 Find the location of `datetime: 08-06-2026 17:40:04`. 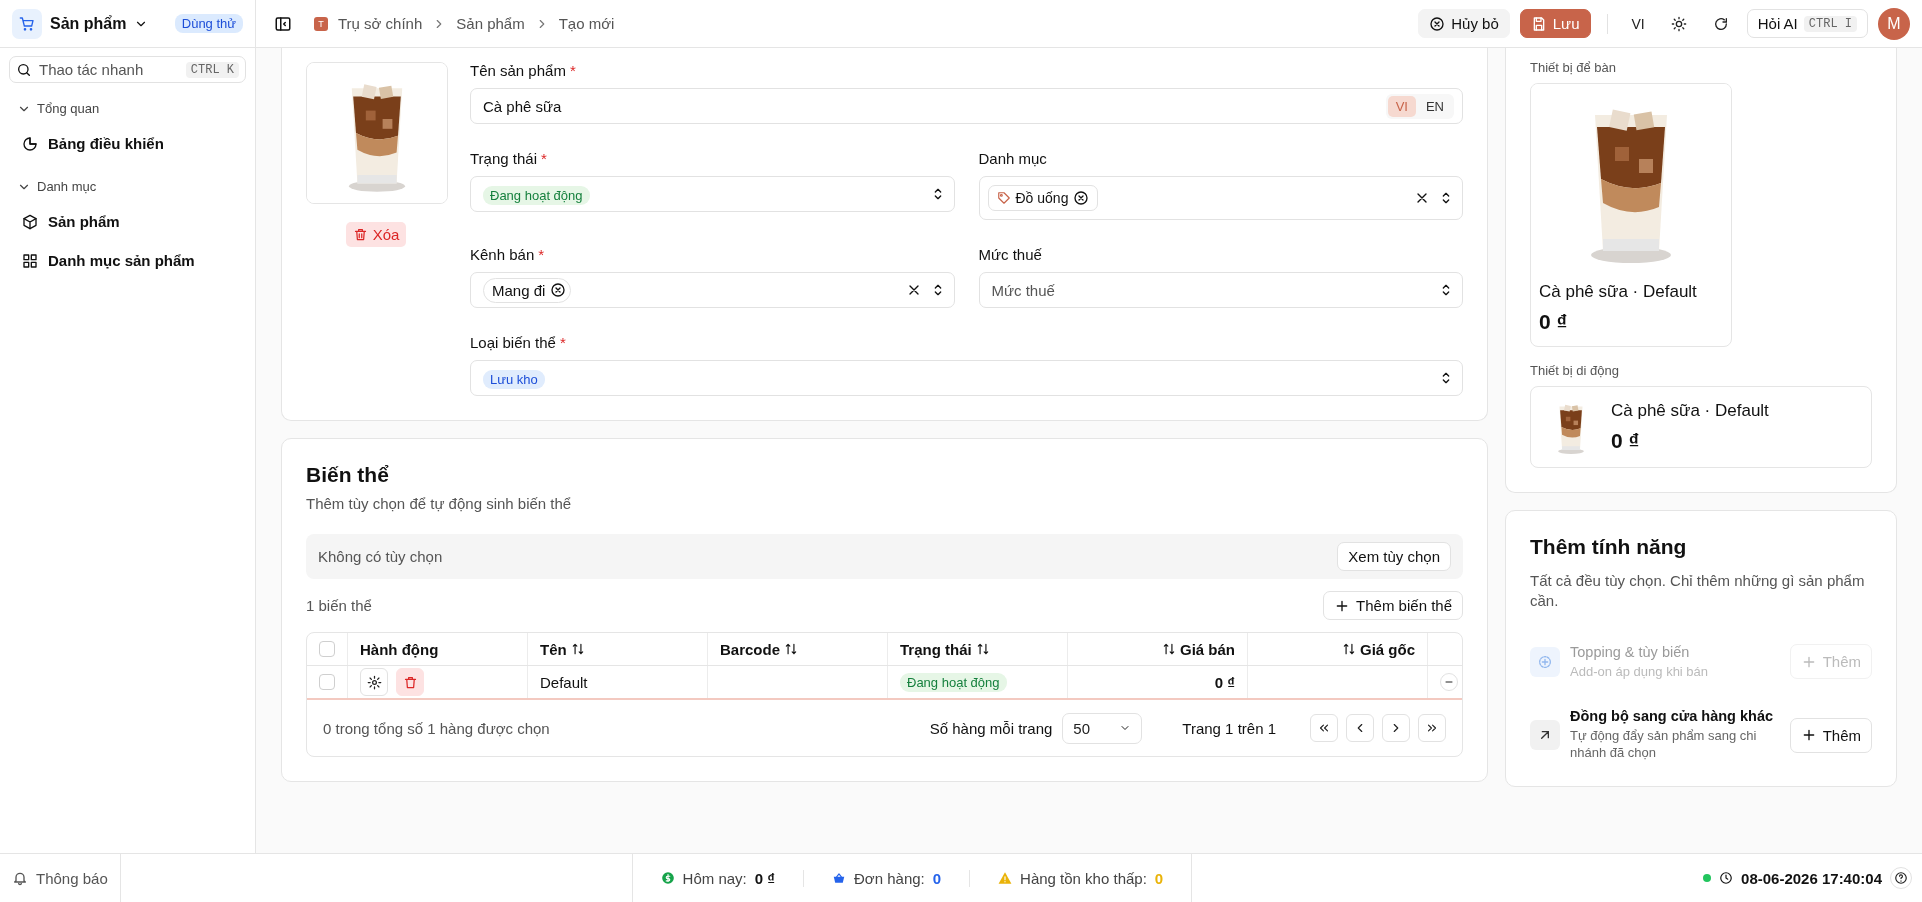

datetime: 08-06-2026 17:40:04 is located at coordinates (1811, 878).